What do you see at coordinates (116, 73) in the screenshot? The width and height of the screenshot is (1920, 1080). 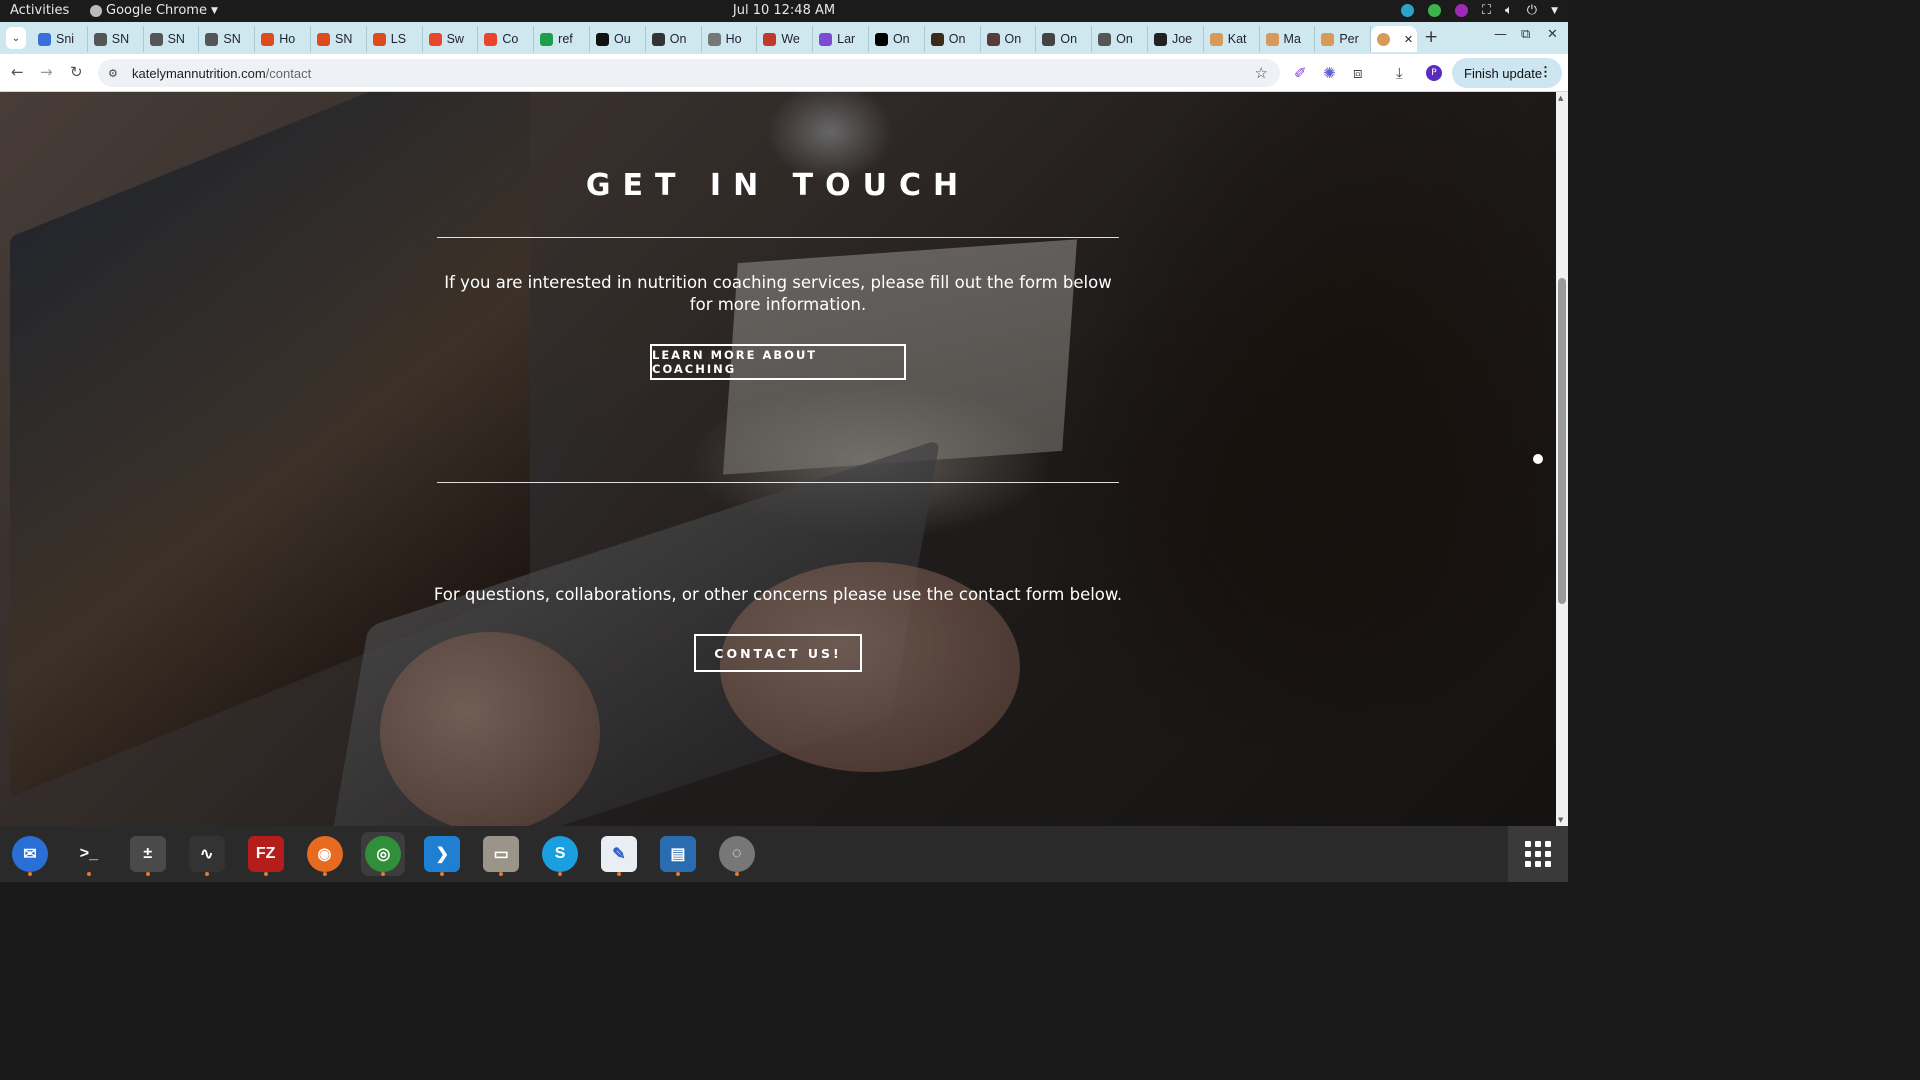 I see `site-info-icon: ⚙` at bounding box center [116, 73].